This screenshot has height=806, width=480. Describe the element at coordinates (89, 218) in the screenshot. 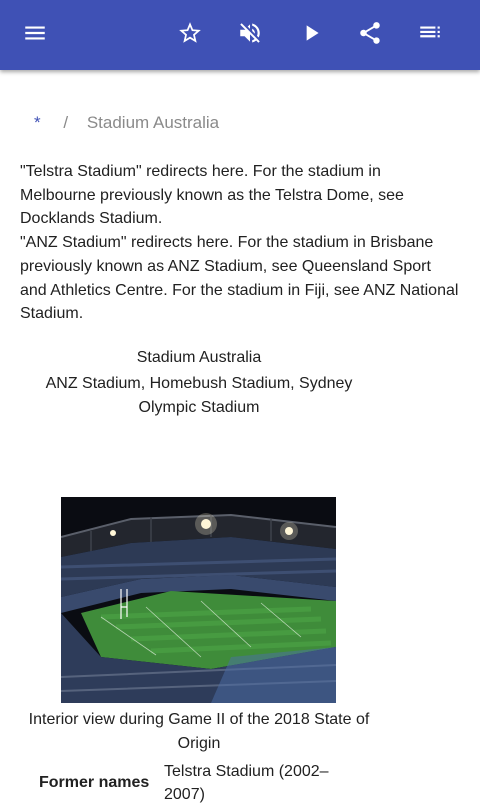

I see `link-docklands-stadium: Docklands Stadium` at that location.